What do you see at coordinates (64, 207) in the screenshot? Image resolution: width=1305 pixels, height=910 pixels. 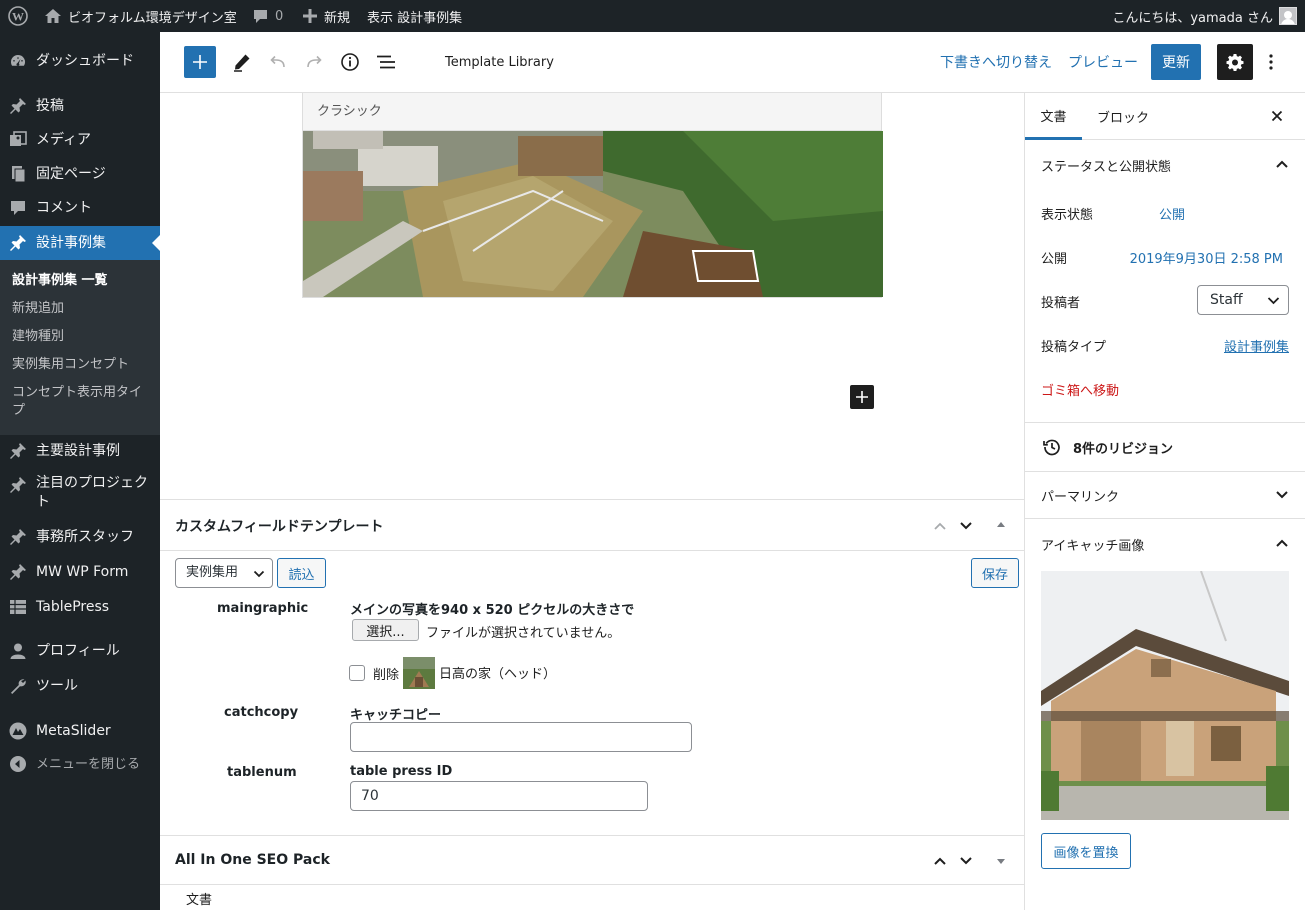 I see `sidebar-item-label: コメント` at bounding box center [64, 207].